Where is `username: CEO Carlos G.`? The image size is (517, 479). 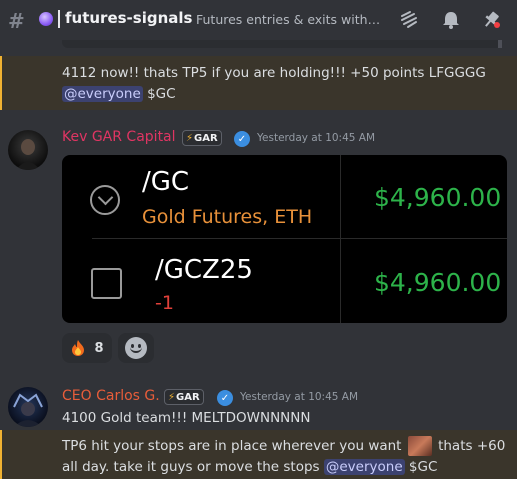 username: CEO Carlos G. is located at coordinates (111, 396).